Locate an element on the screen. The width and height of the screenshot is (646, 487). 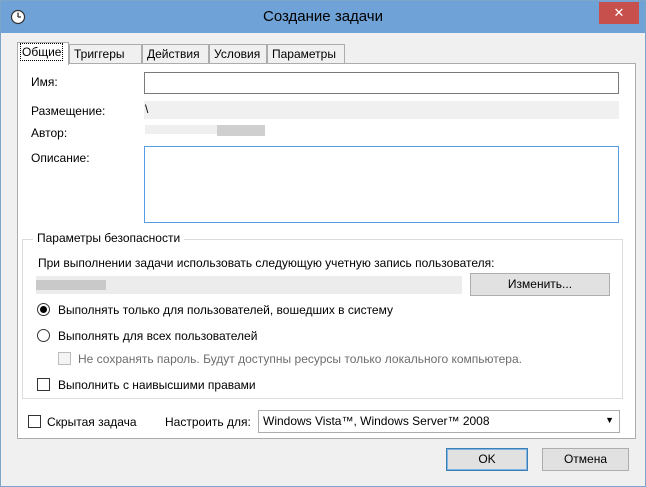
tab-triggers: Триггеры is located at coordinates (105, 54).